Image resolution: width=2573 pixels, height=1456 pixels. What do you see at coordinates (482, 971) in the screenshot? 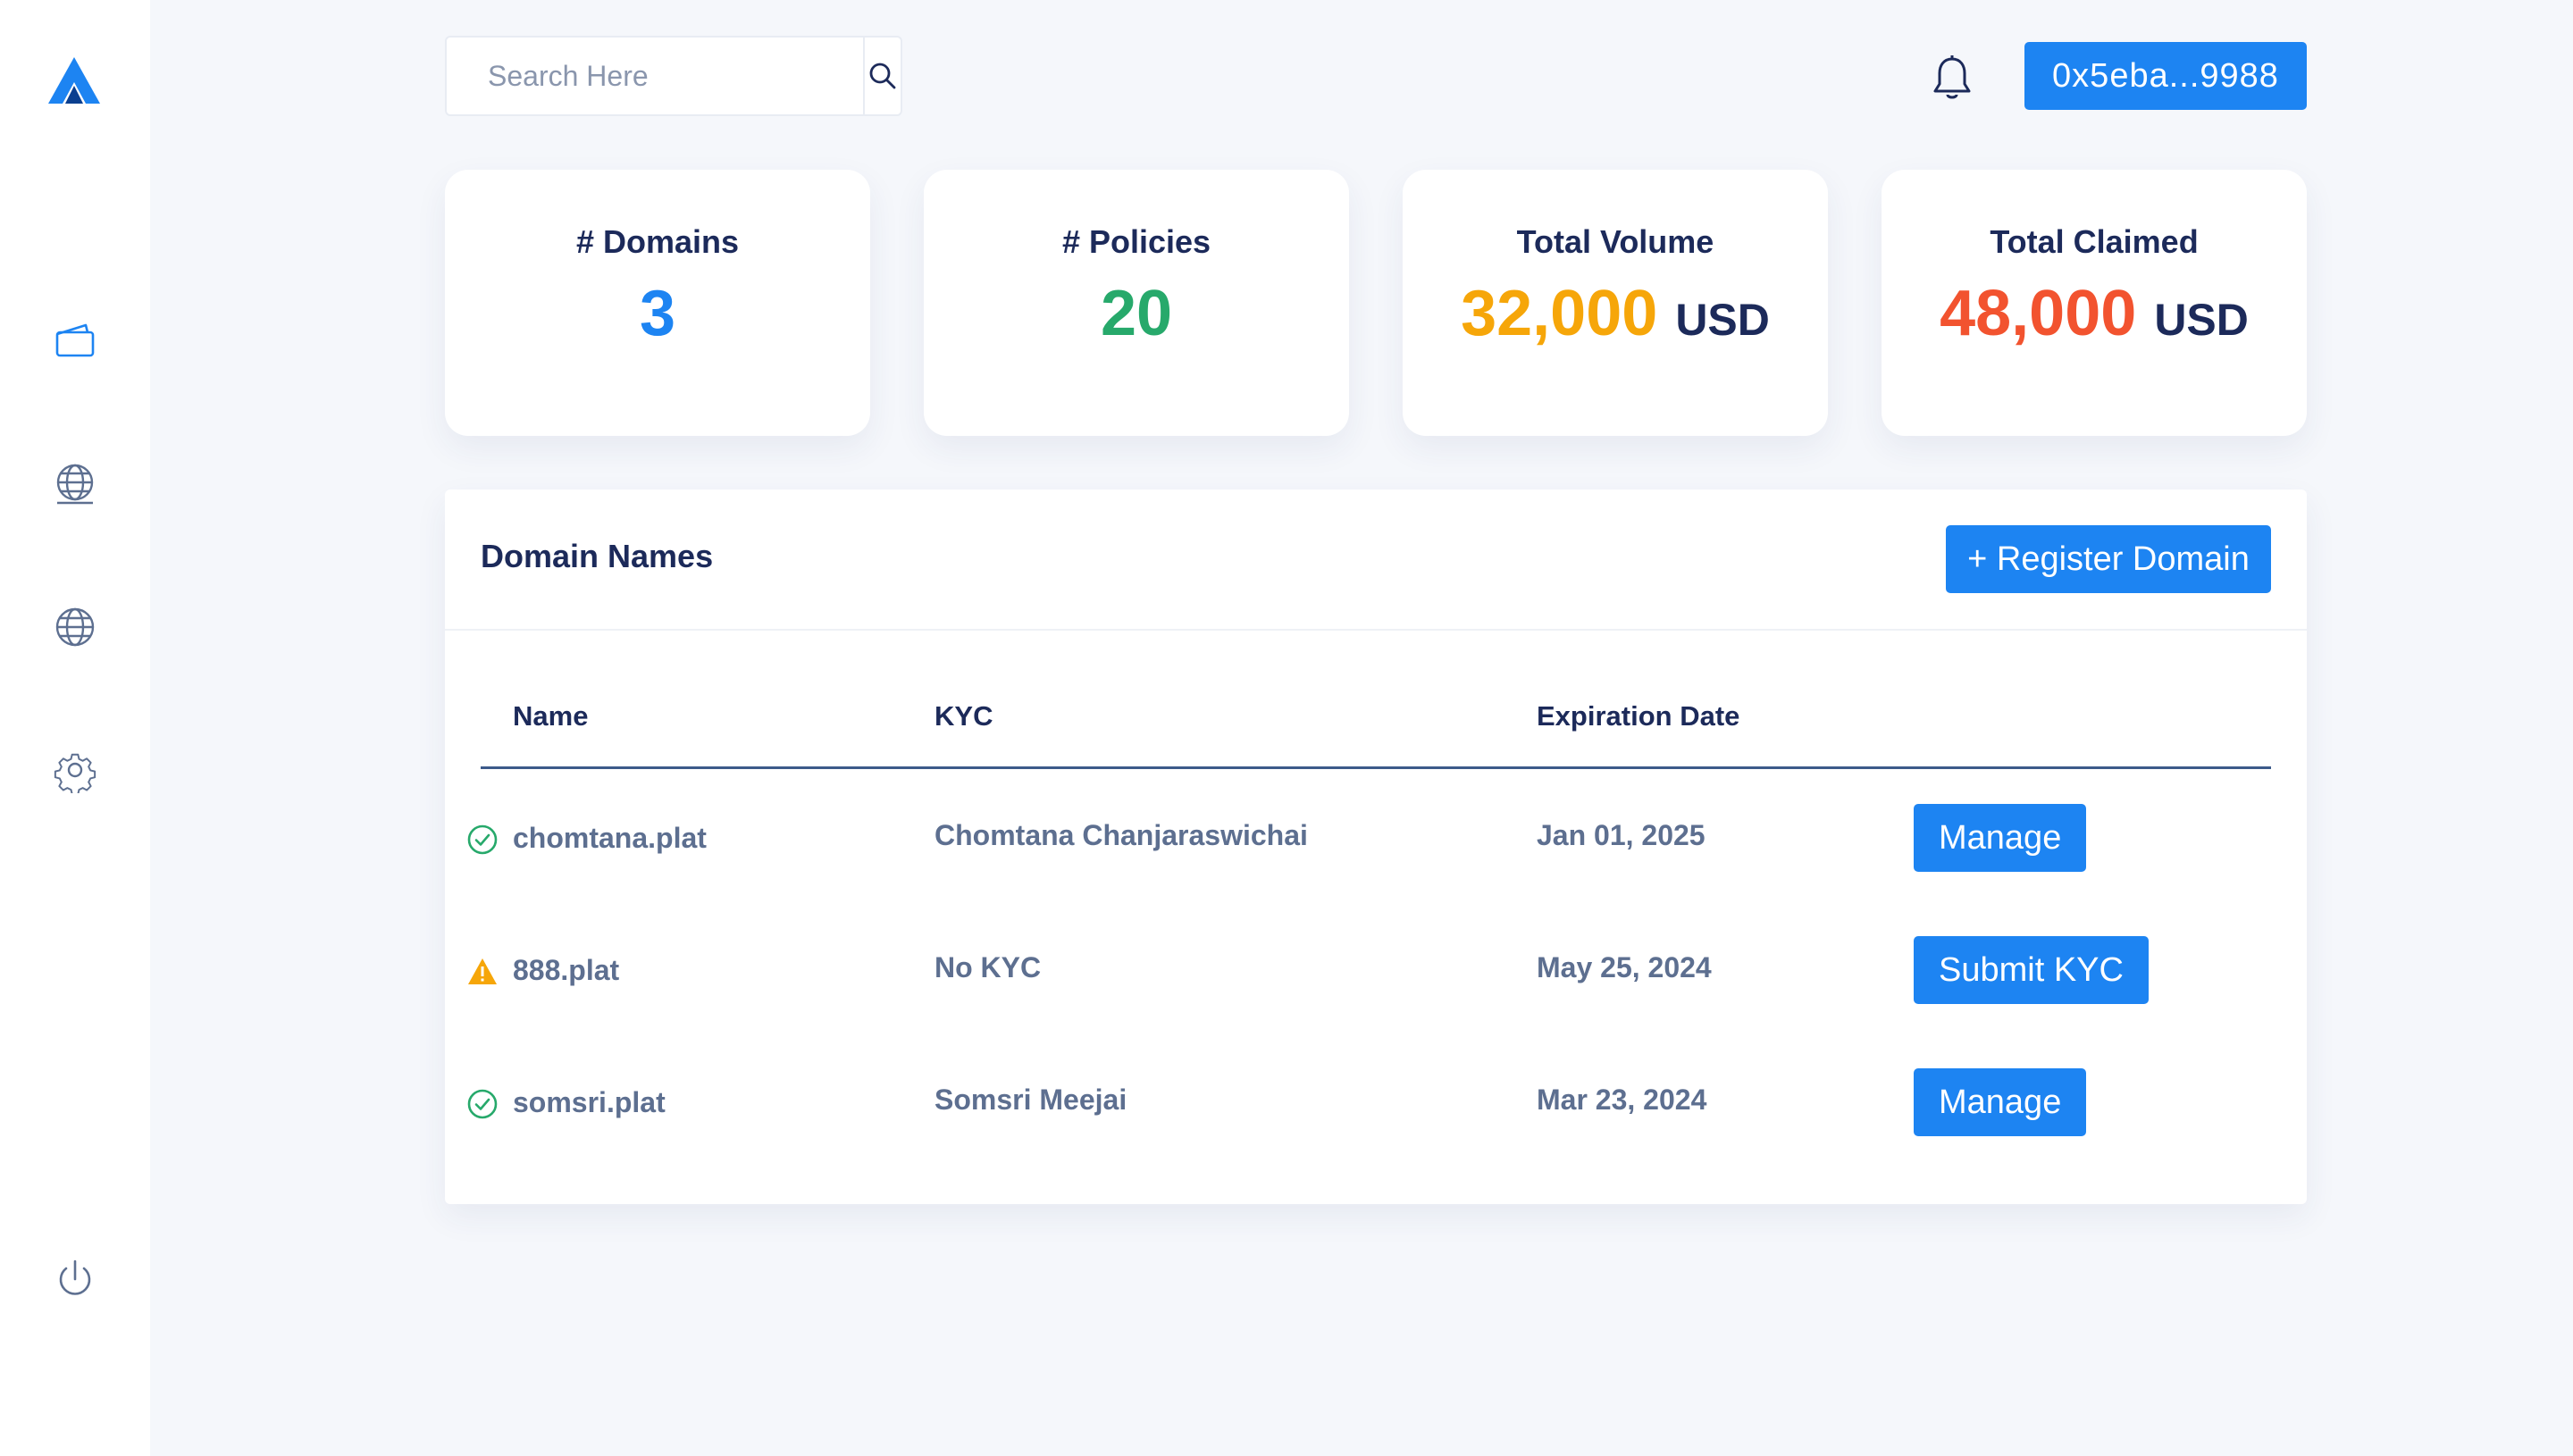
I see `warning-icon` at bounding box center [482, 971].